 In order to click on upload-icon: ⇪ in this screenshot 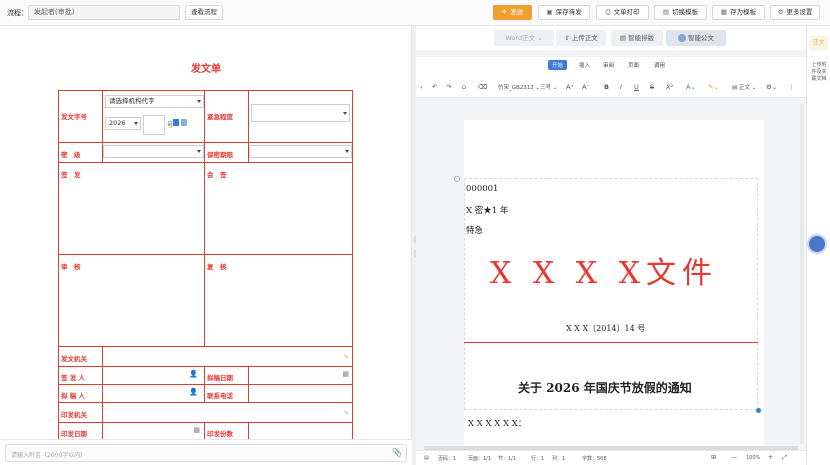, I will do `click(568, 38)`.